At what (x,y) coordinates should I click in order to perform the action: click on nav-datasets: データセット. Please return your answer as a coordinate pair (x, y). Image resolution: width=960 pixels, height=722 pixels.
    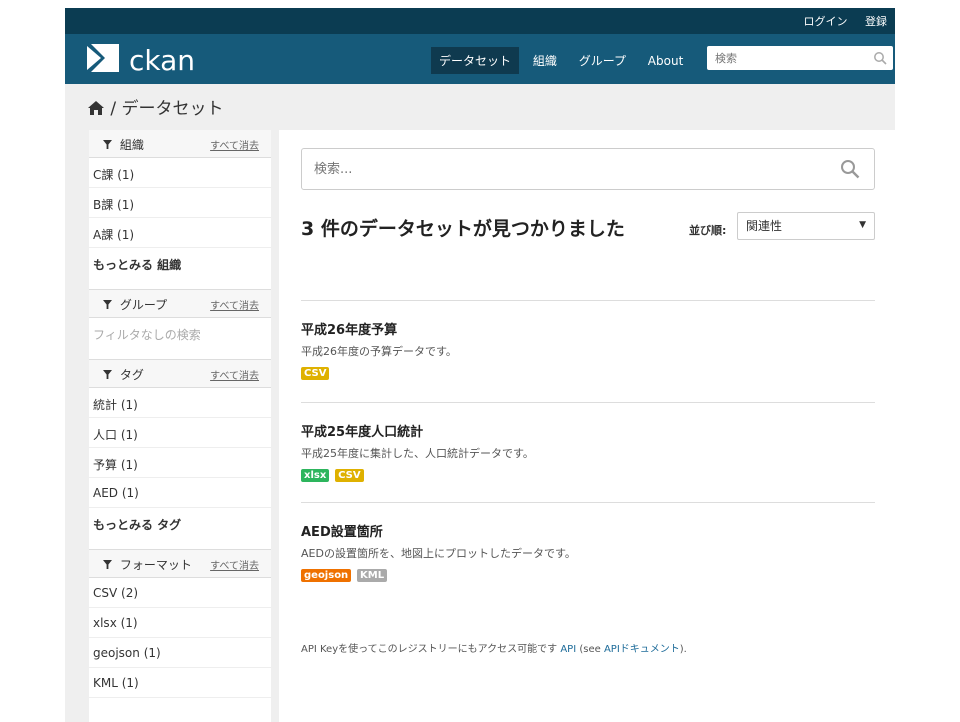
    Looking at the image, I should click on (475, 60).